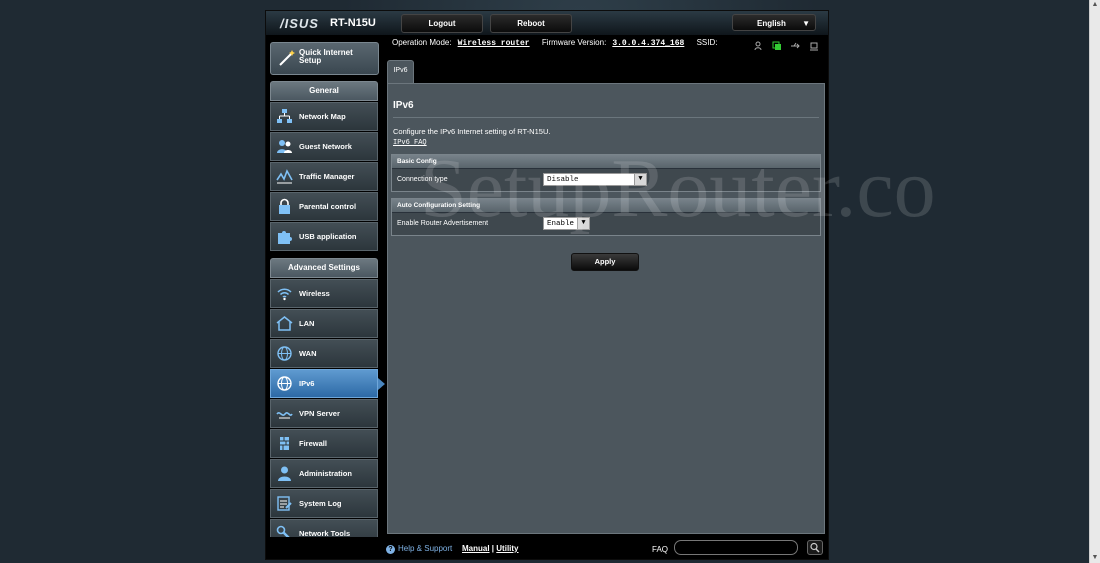  I want to click on firmware-label: Firmware Version:, so click(574, 42).